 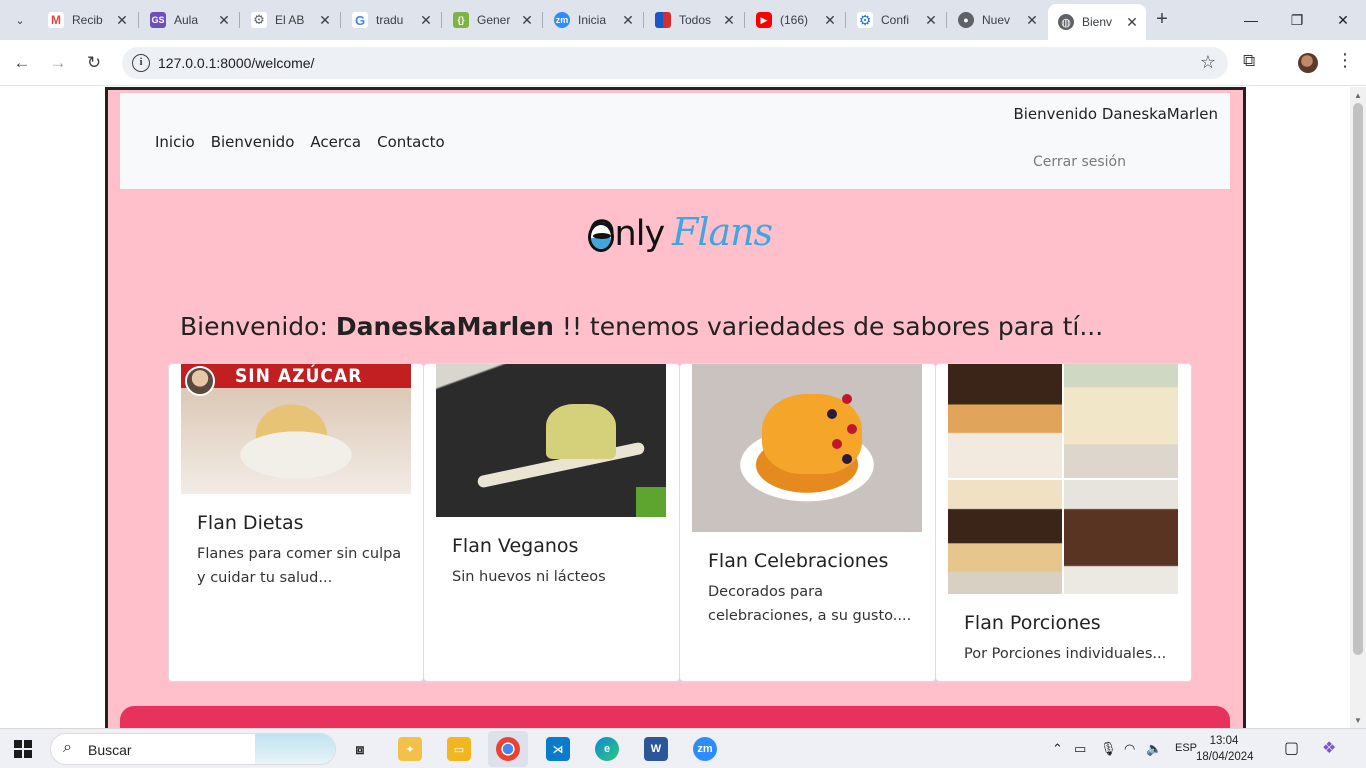 I want to click on tab-title: Bienv, so click(x=1097, y=22).